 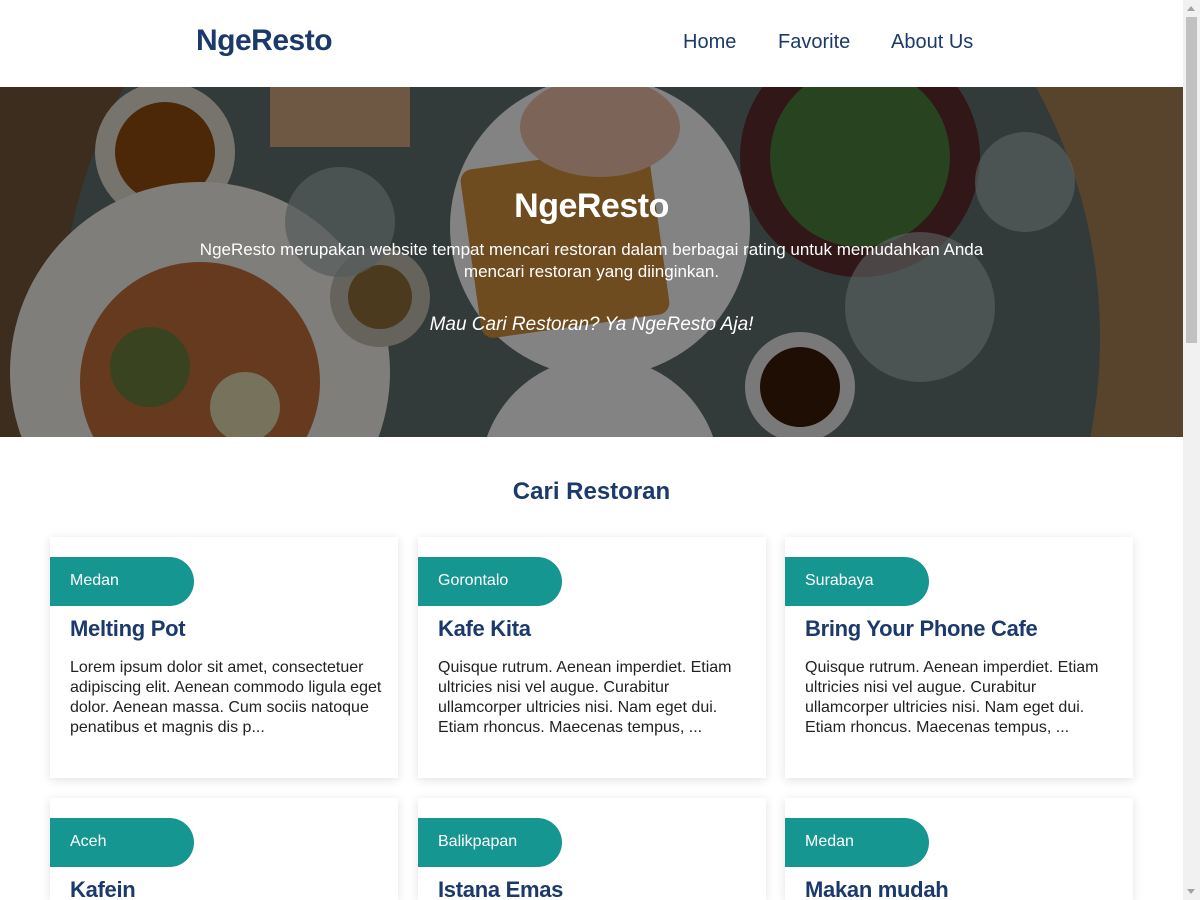 What do you see at coordinates (591, 324) in the screenshot?
I see `hero-tagline: Mau Cari Restoran? Ya NgeResto Aja!` at bounding box center [591, 324].